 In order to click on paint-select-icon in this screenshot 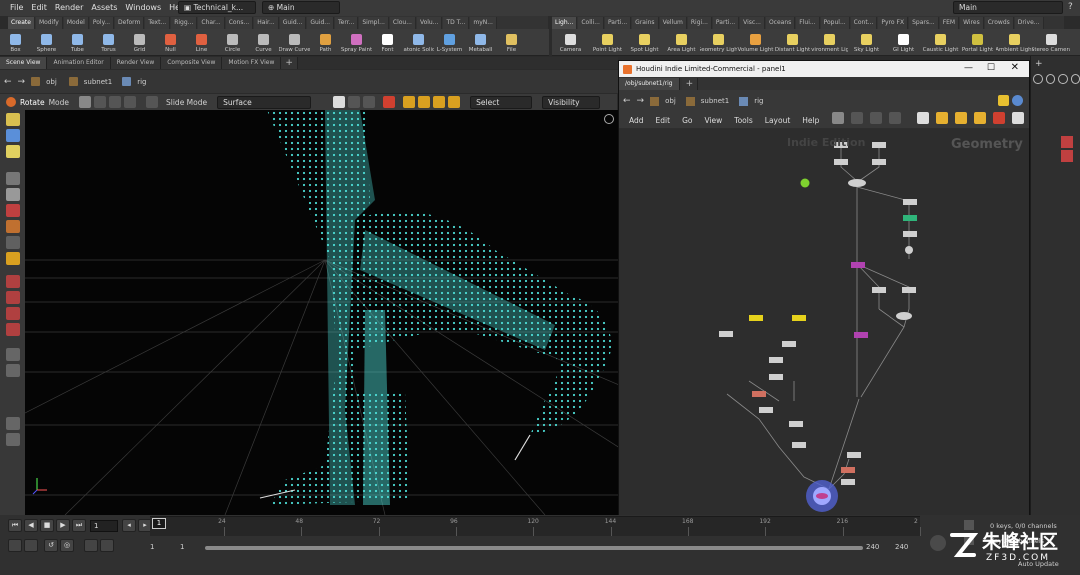, I will do `click(369, 102)`.